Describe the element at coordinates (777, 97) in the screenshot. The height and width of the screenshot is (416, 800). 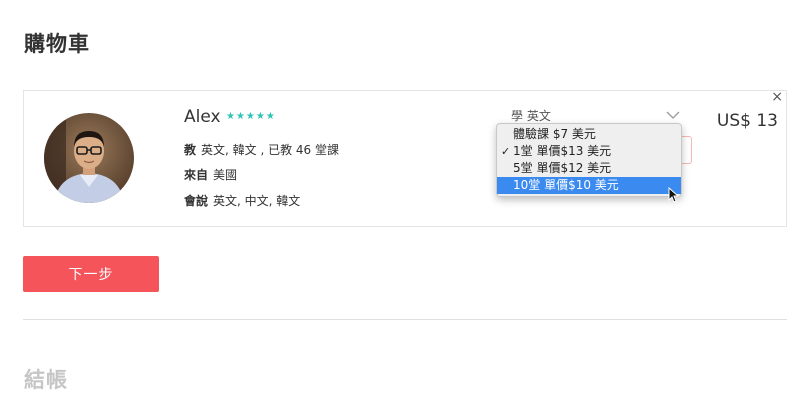
I see `remove-item-close-icon: ×` at that location.